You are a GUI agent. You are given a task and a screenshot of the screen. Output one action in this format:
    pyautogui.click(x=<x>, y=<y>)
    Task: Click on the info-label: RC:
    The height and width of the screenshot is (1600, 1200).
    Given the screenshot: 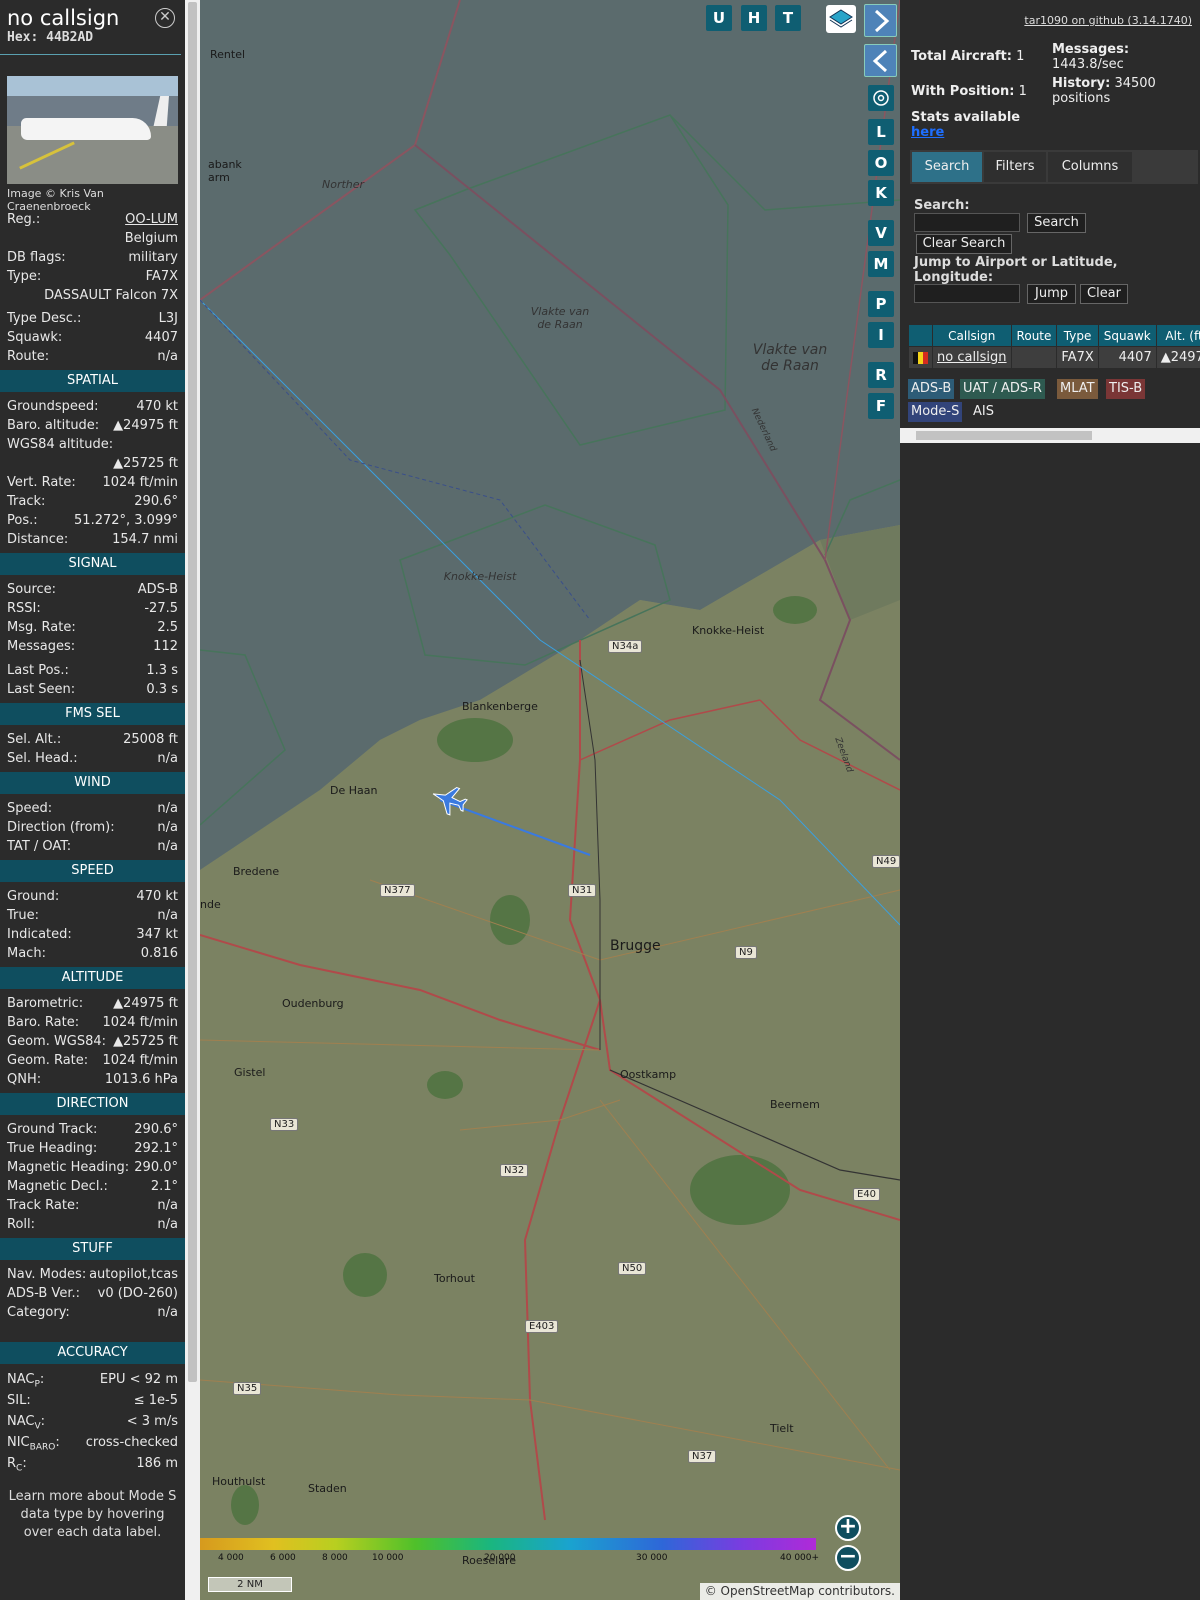 What is the action you would take?
    pyautogui.click(x=17, y=1465)
    